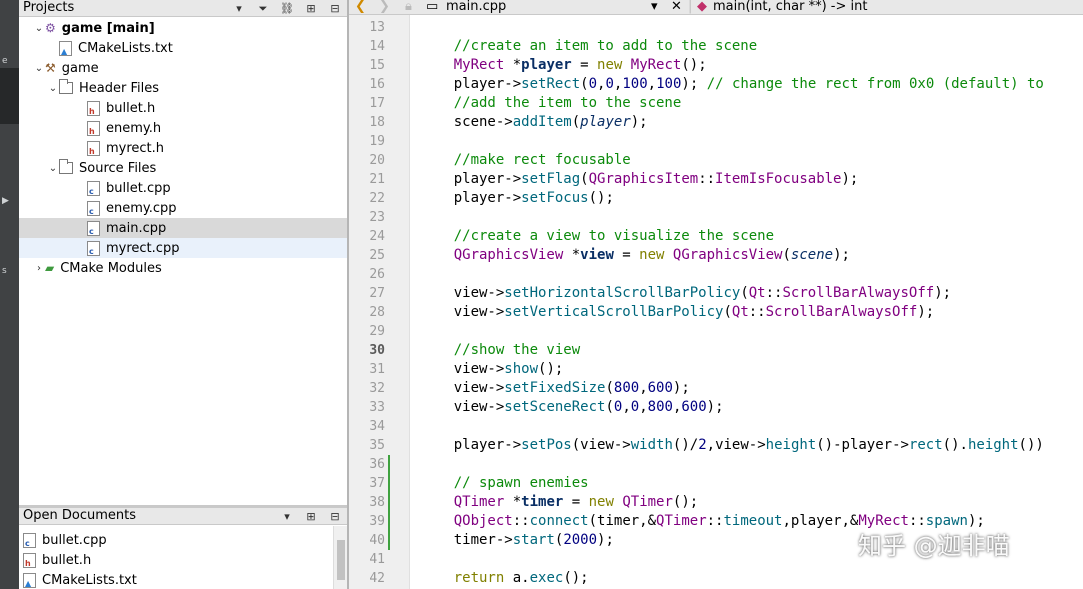  Describe the element at coordinates (736, 445) in the screenshot. I see `code-token: ,view->` at that location.